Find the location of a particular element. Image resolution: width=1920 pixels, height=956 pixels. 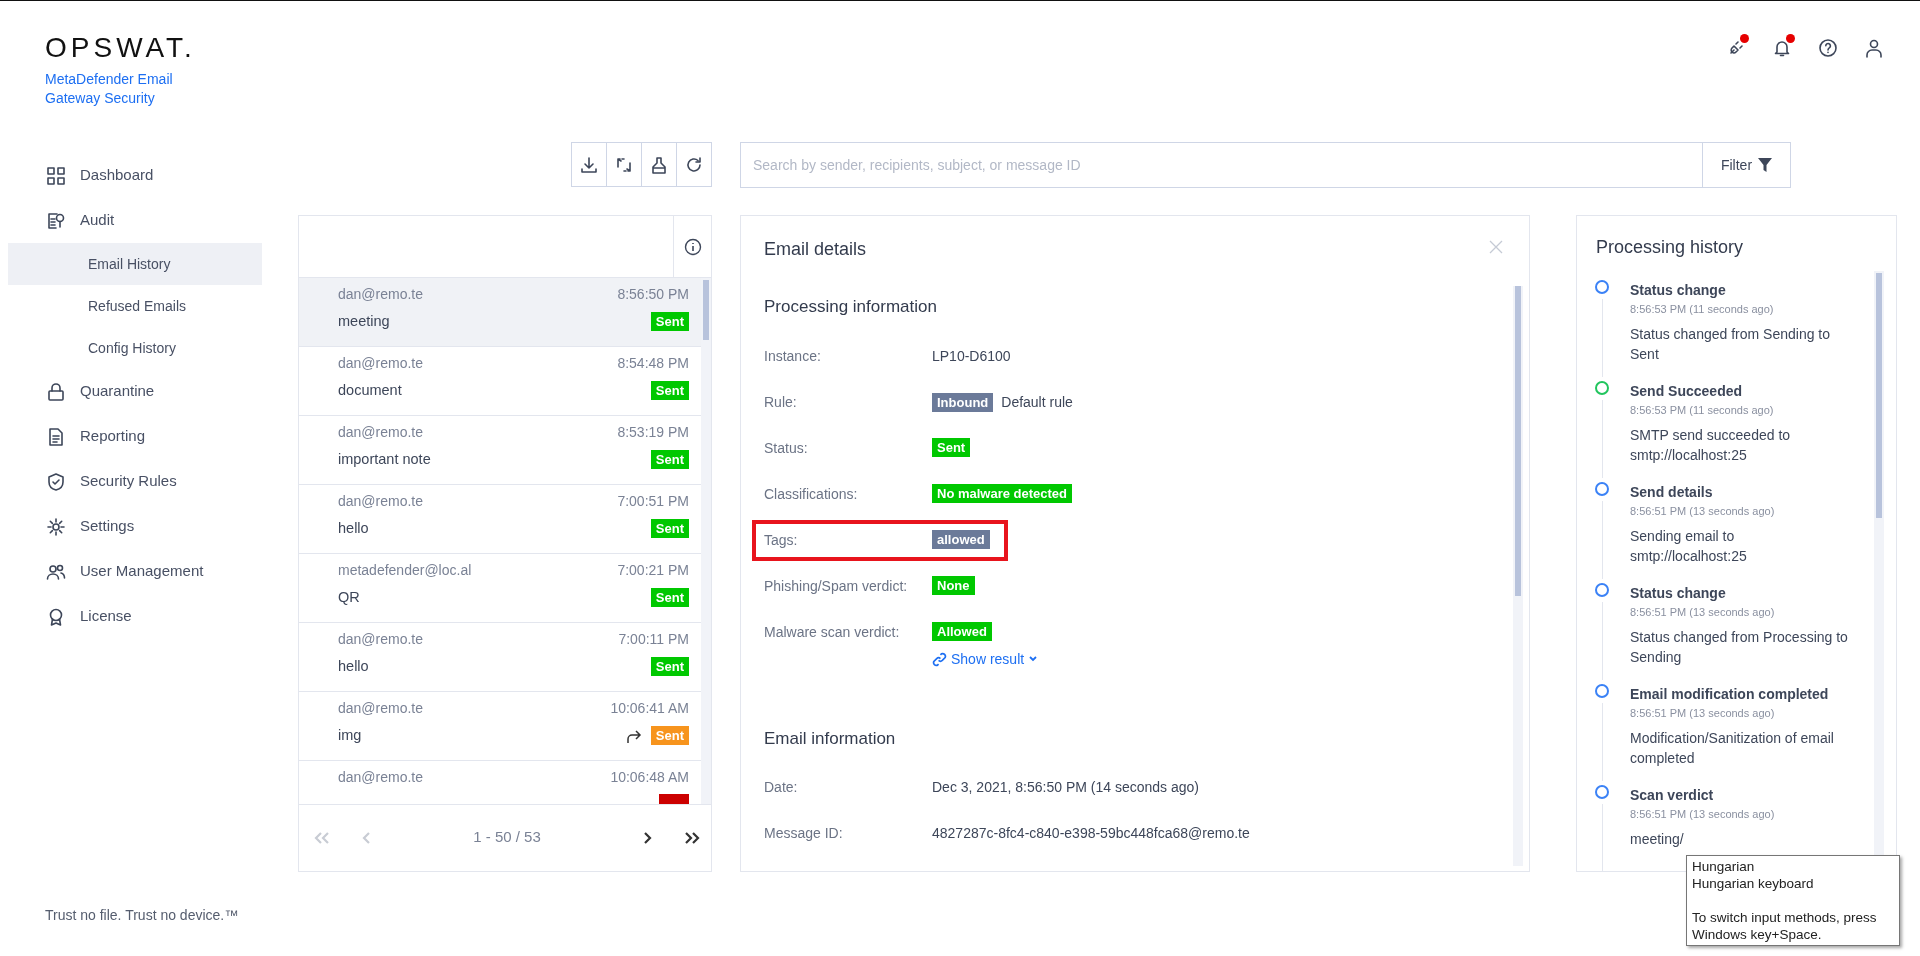

value-badge: Sent is located at coordinates (951, 447).